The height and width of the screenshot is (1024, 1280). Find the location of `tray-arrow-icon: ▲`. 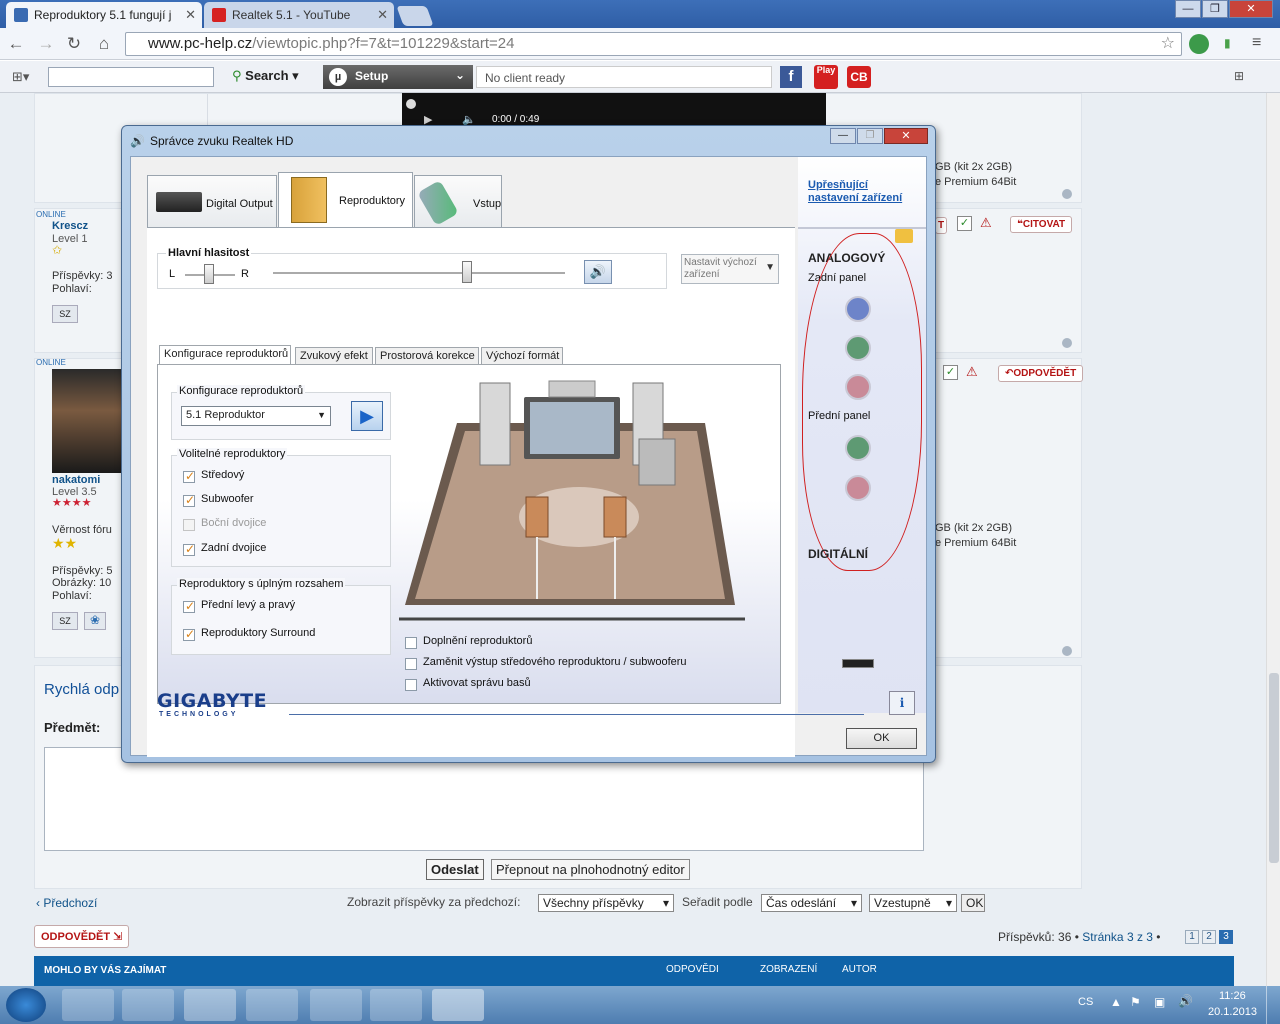

tray-arrow-icon: ▲ is located at coordinates (1116, 1002).